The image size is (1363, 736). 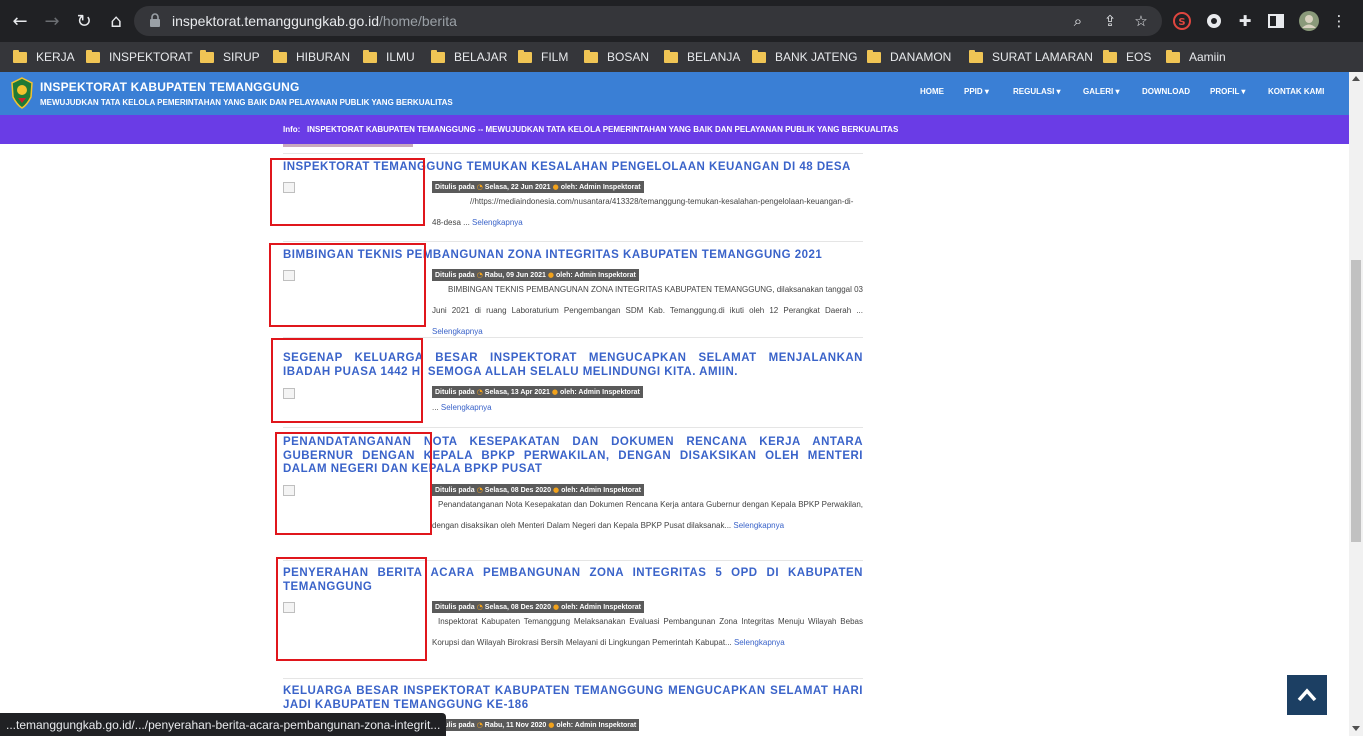 I want to click on nav-home: HOME, so click(x=932, y=91).